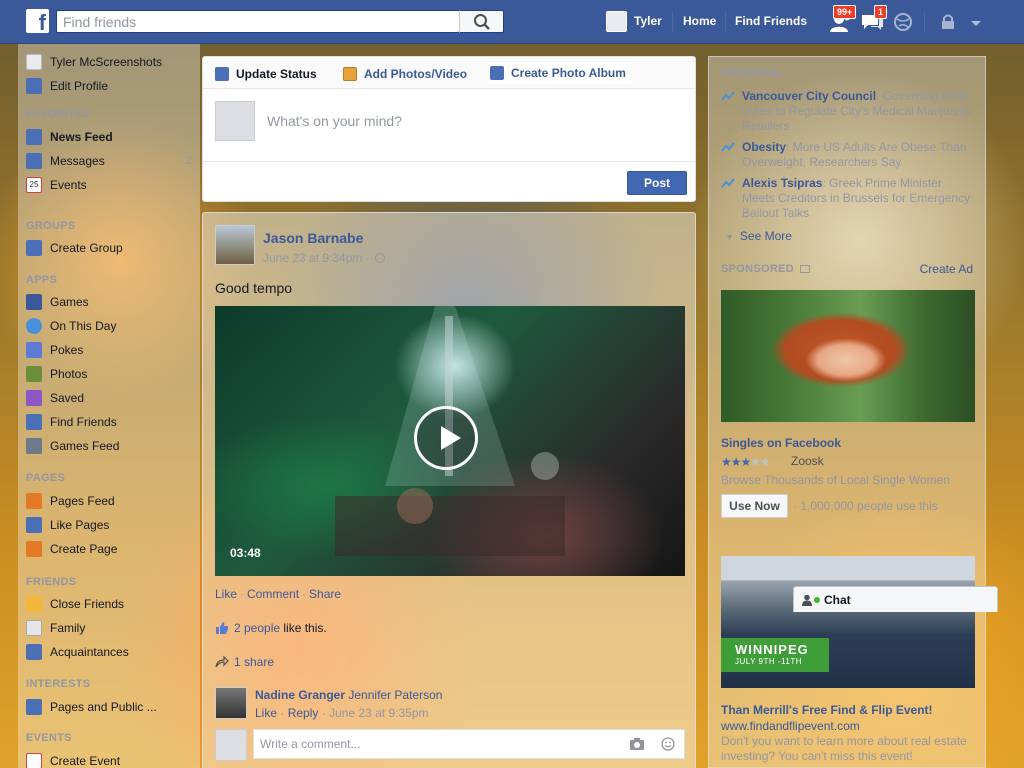  Describe the element at coordinates (757, 269) in the screenshot. I see `sponsored-label: SPONSORED` at that location.